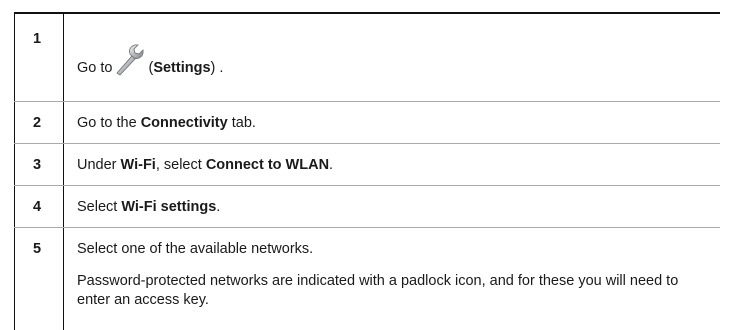 Image resolution: width=733 pixels, height=330 pixels. What do you see at coordinates (39, 278) in the screenshot?
I see `step-number: 5` at bounding box center [39, 278].